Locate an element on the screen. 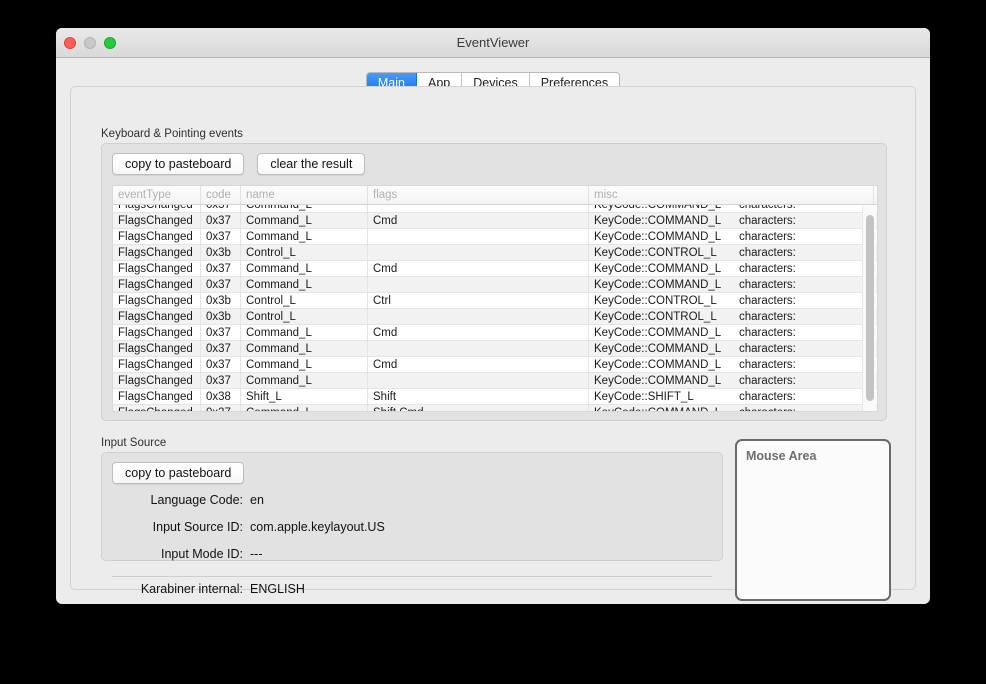  cell-code: 0x38 is located at coordinates (221, 396).